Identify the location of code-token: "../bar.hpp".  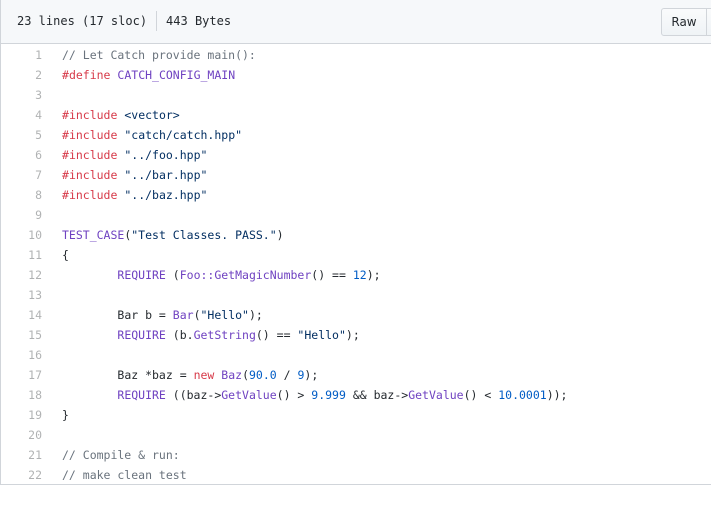
(166, 175).